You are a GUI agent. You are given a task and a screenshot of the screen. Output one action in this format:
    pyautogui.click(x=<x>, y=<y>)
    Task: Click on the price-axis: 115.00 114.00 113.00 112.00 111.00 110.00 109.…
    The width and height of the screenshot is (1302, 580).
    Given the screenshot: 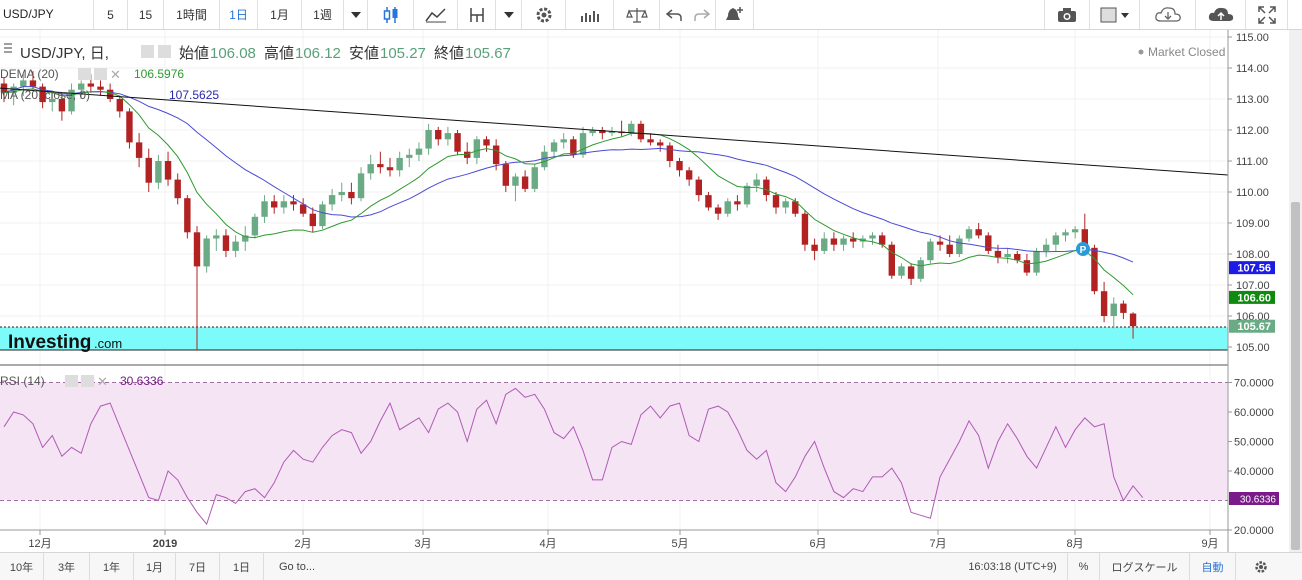 What is the action you would take?
    pyautogui.click(x=1249, y=193)
    